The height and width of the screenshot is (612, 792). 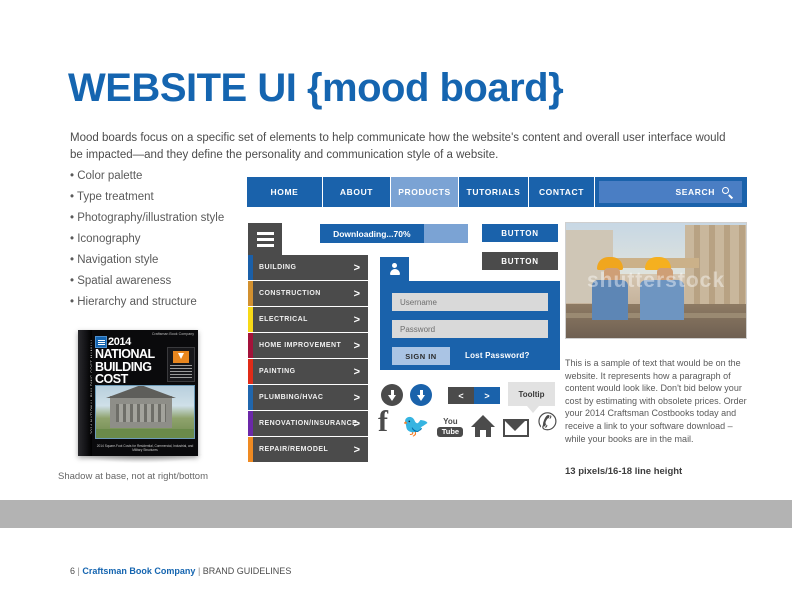 What do you see at coordinates (624, 471) in the screenshot?
I see `type-spec-note: 13 pixels/16-18 line height` at bounding box center [624, 471].